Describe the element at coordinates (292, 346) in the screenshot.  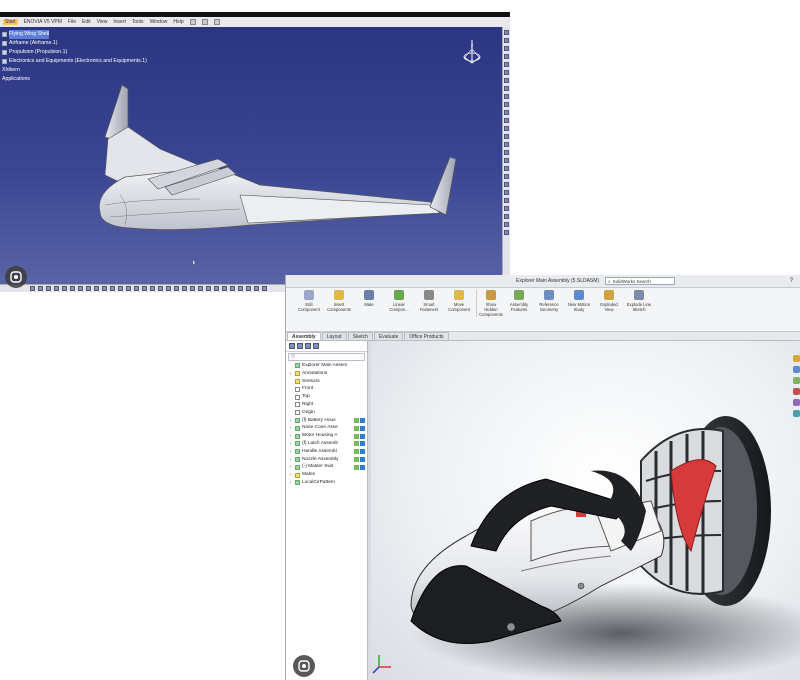
I see `feature-manager-tab-icon` at that location.